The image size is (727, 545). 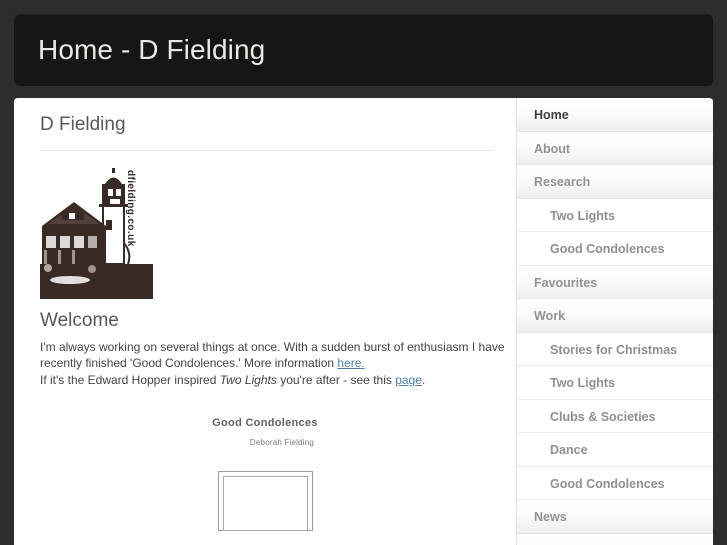 I want to click on page-title-banner: Home - D Fielding, so click(x=152, y=49).